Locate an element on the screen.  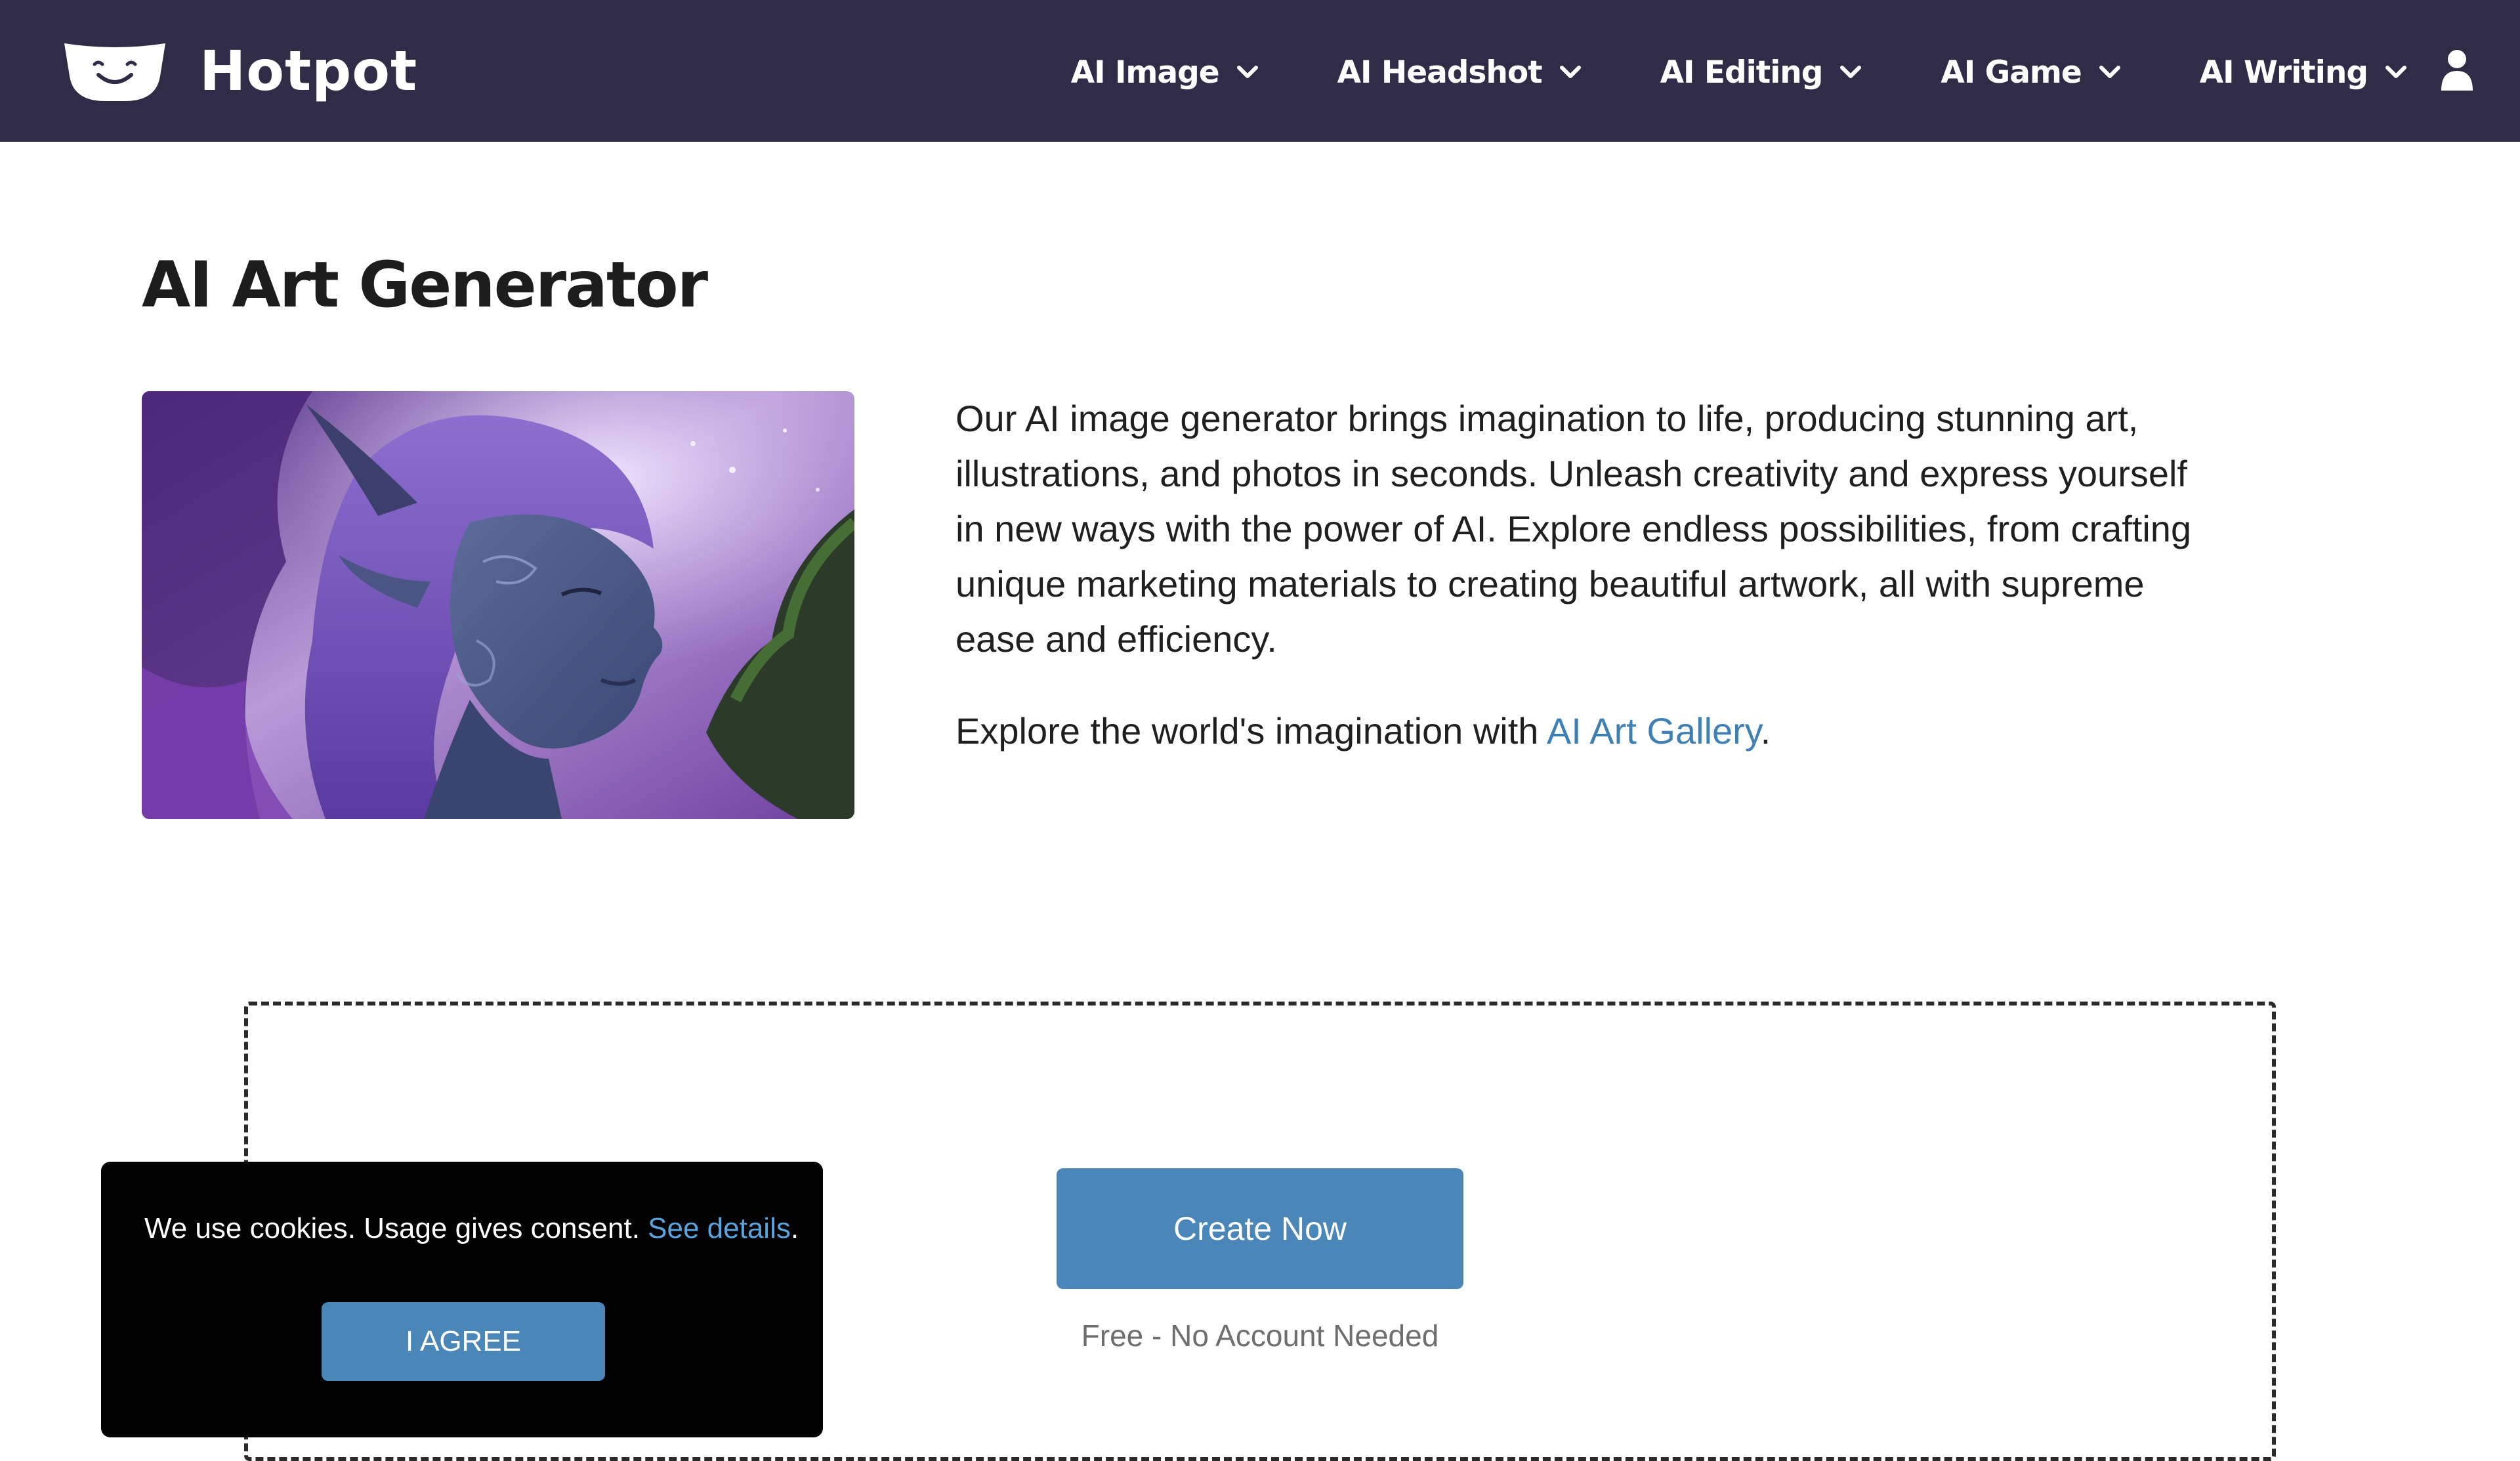
user-icon is located at coordinates (2457, 70).